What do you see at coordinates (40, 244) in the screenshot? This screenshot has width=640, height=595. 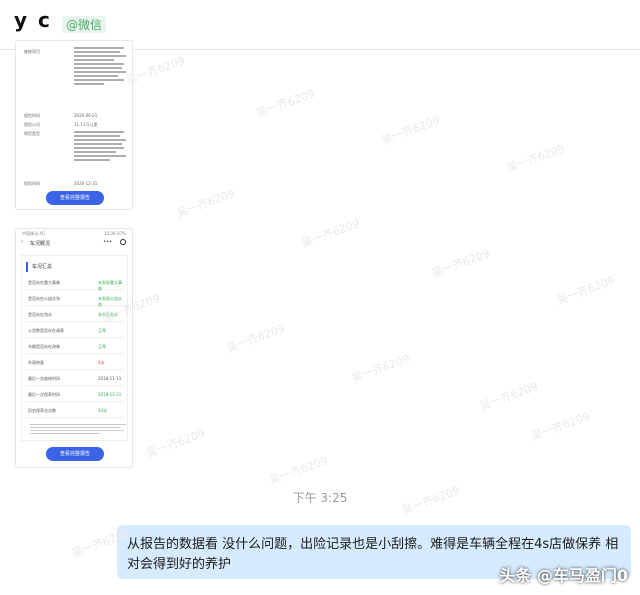 I see `phone-nav-title: 车况概况` at bounding box center [40, 244].